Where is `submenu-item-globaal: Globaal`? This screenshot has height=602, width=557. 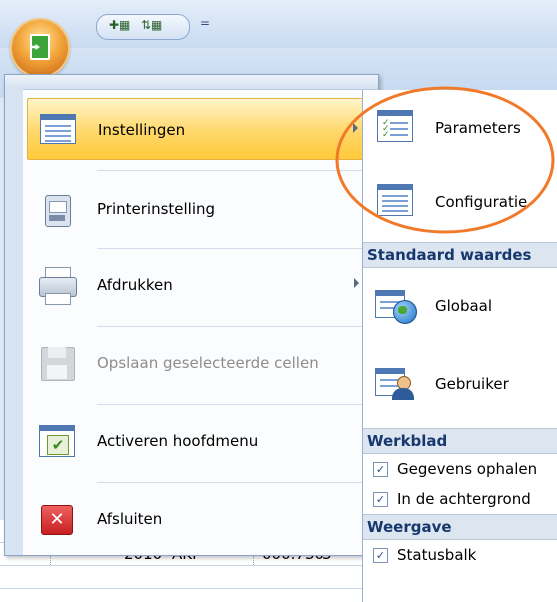
submenu-item-globaal: Globaal is located at coordinates (460, 305).